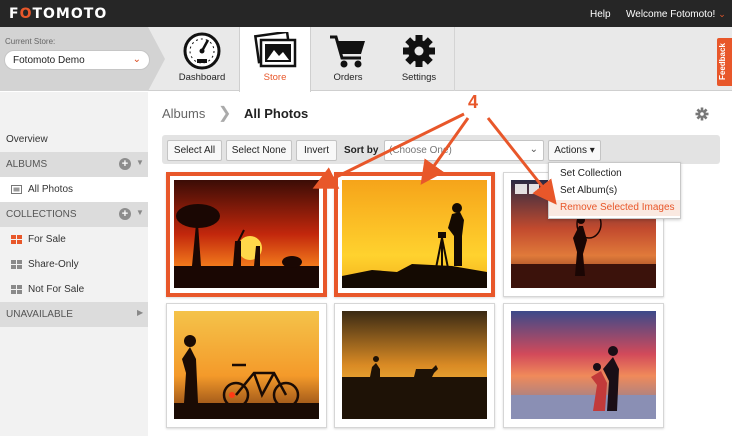 The height and width of the screenshot is (436, 732). I want to click on store-select: Fotomoto Demo ⌄, so click(77, 60).